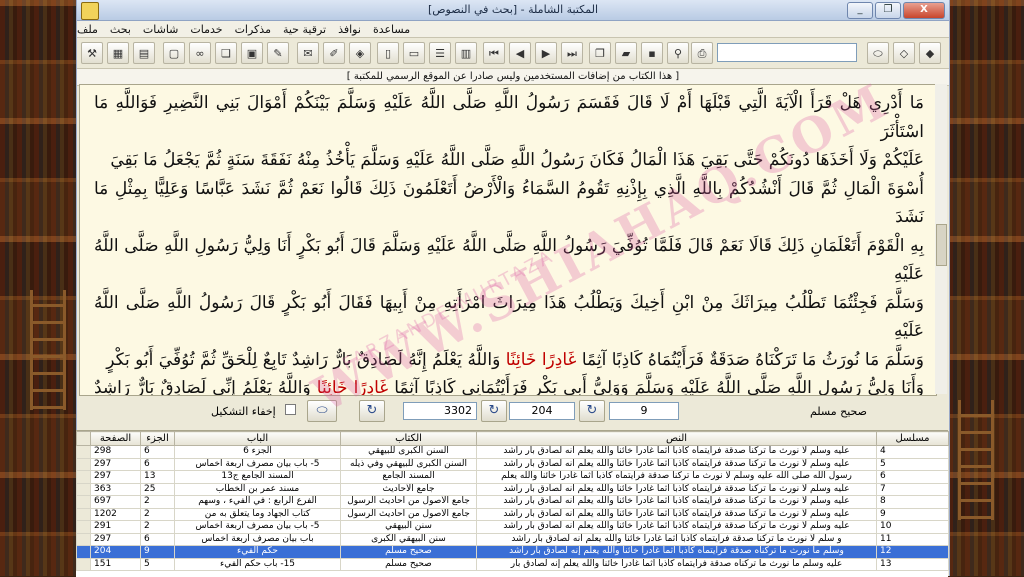 The height and width of the screenshot is (577, 1024). I want to click on folder-icon: ❐, so click(600, 53).